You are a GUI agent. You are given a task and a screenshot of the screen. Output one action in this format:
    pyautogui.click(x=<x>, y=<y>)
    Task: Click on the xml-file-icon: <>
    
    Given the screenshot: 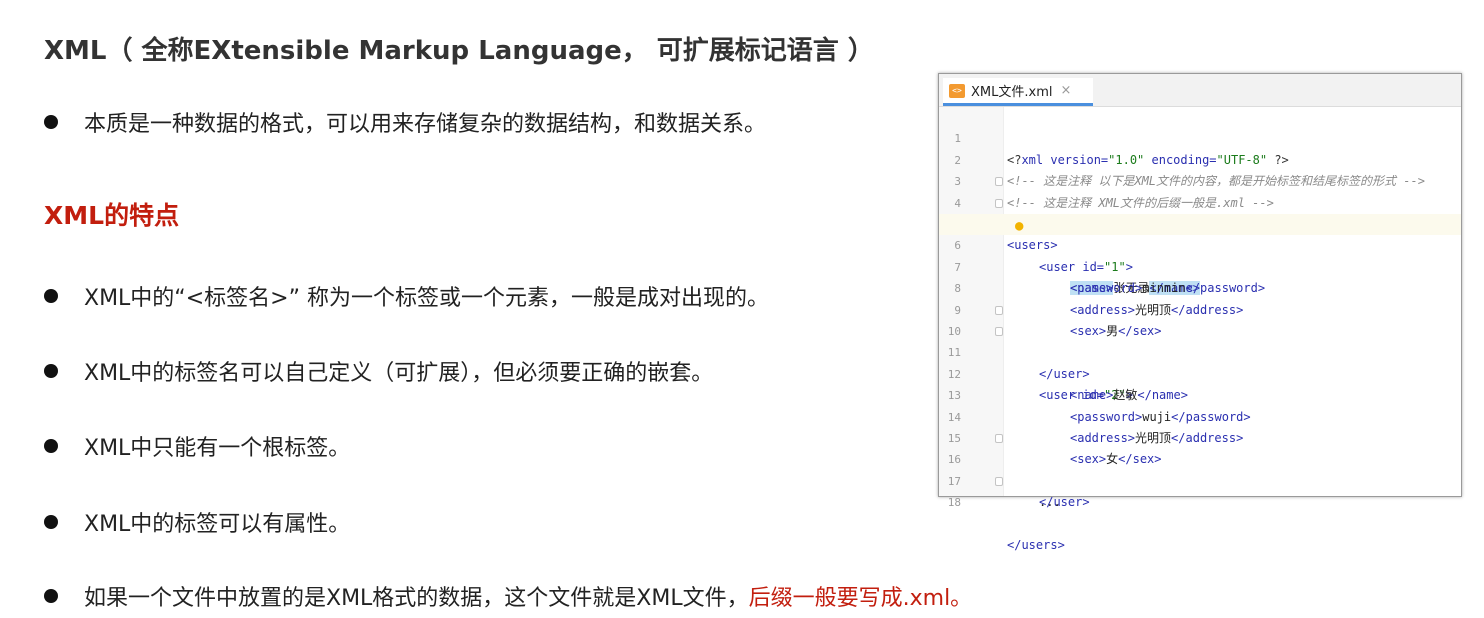 What is the action you would take?
    pyautogui.click(x=957, y=90)
    